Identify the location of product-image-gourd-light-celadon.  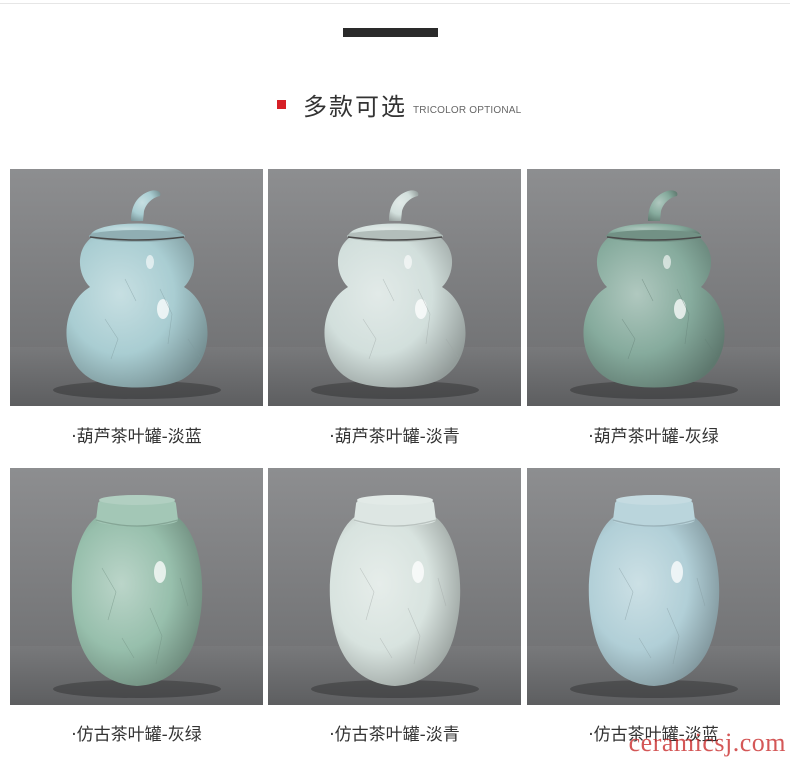
(394, 287).